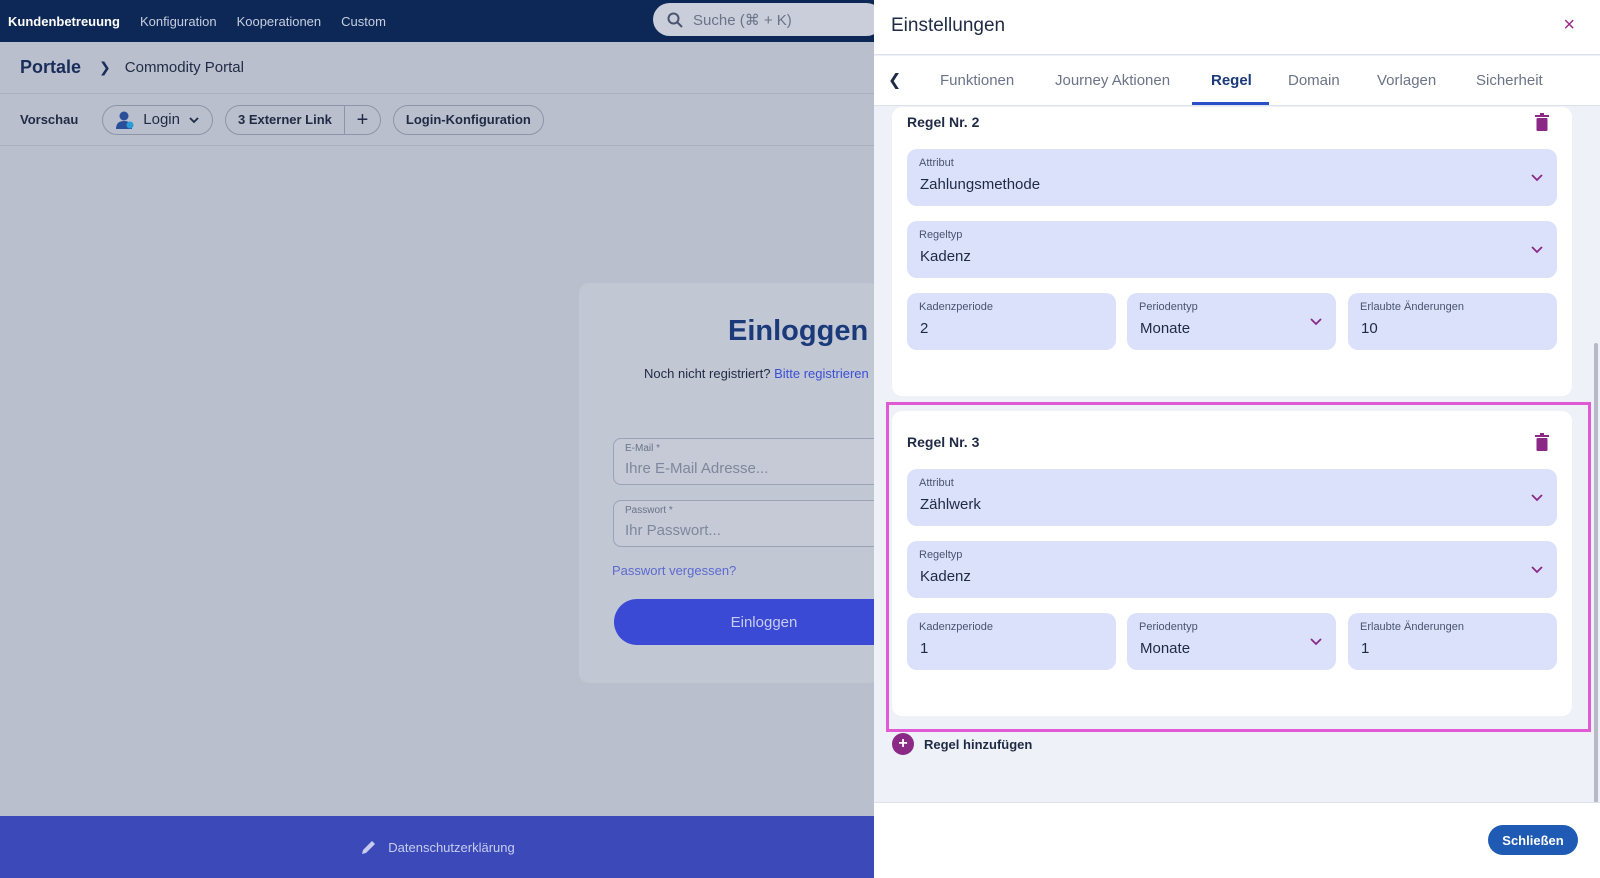 This screenshot has width=1600, height=878. What do you see at coordinates (764, 622) in the screenshot?
I see `login-button: Einloggen` at bounding box center [764, 622].